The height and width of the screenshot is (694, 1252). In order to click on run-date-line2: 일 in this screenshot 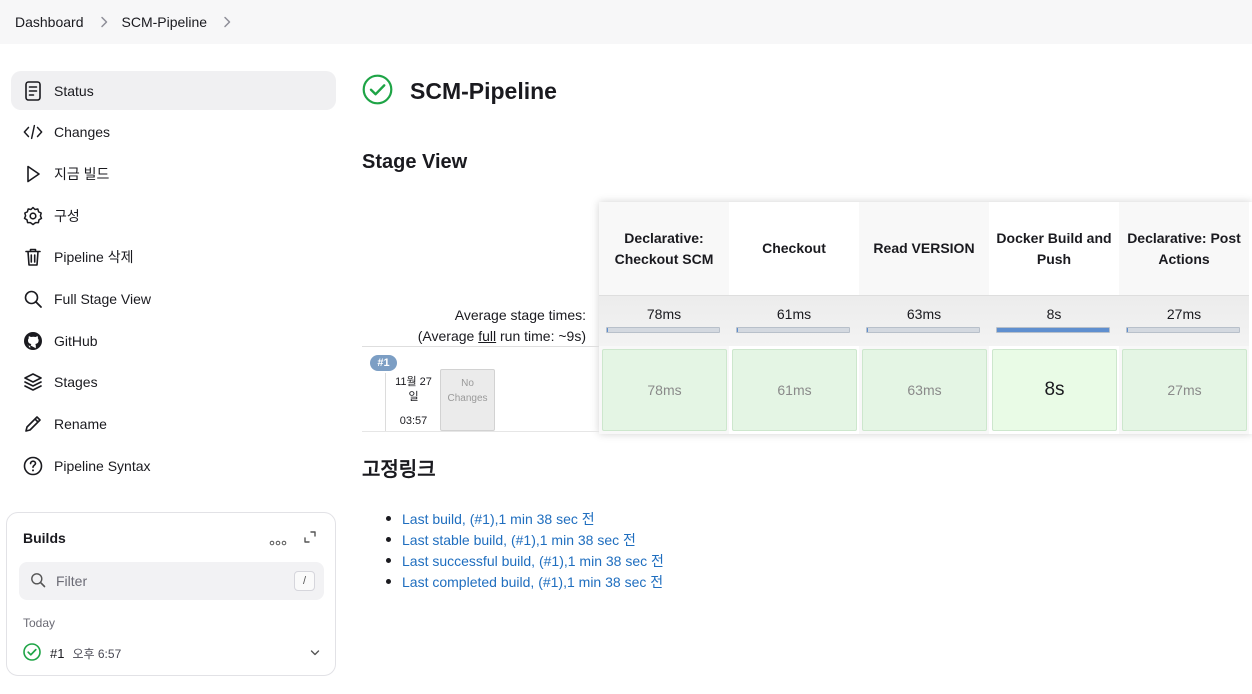, I will do `click(413, 397)`.